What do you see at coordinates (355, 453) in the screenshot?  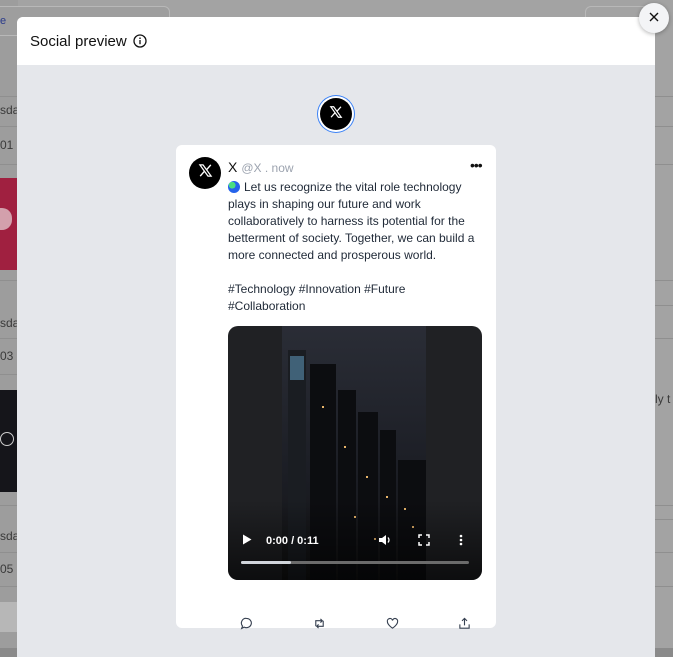 I see `video-player: 0:00 / 0:11` at bounding box center [355, 453].